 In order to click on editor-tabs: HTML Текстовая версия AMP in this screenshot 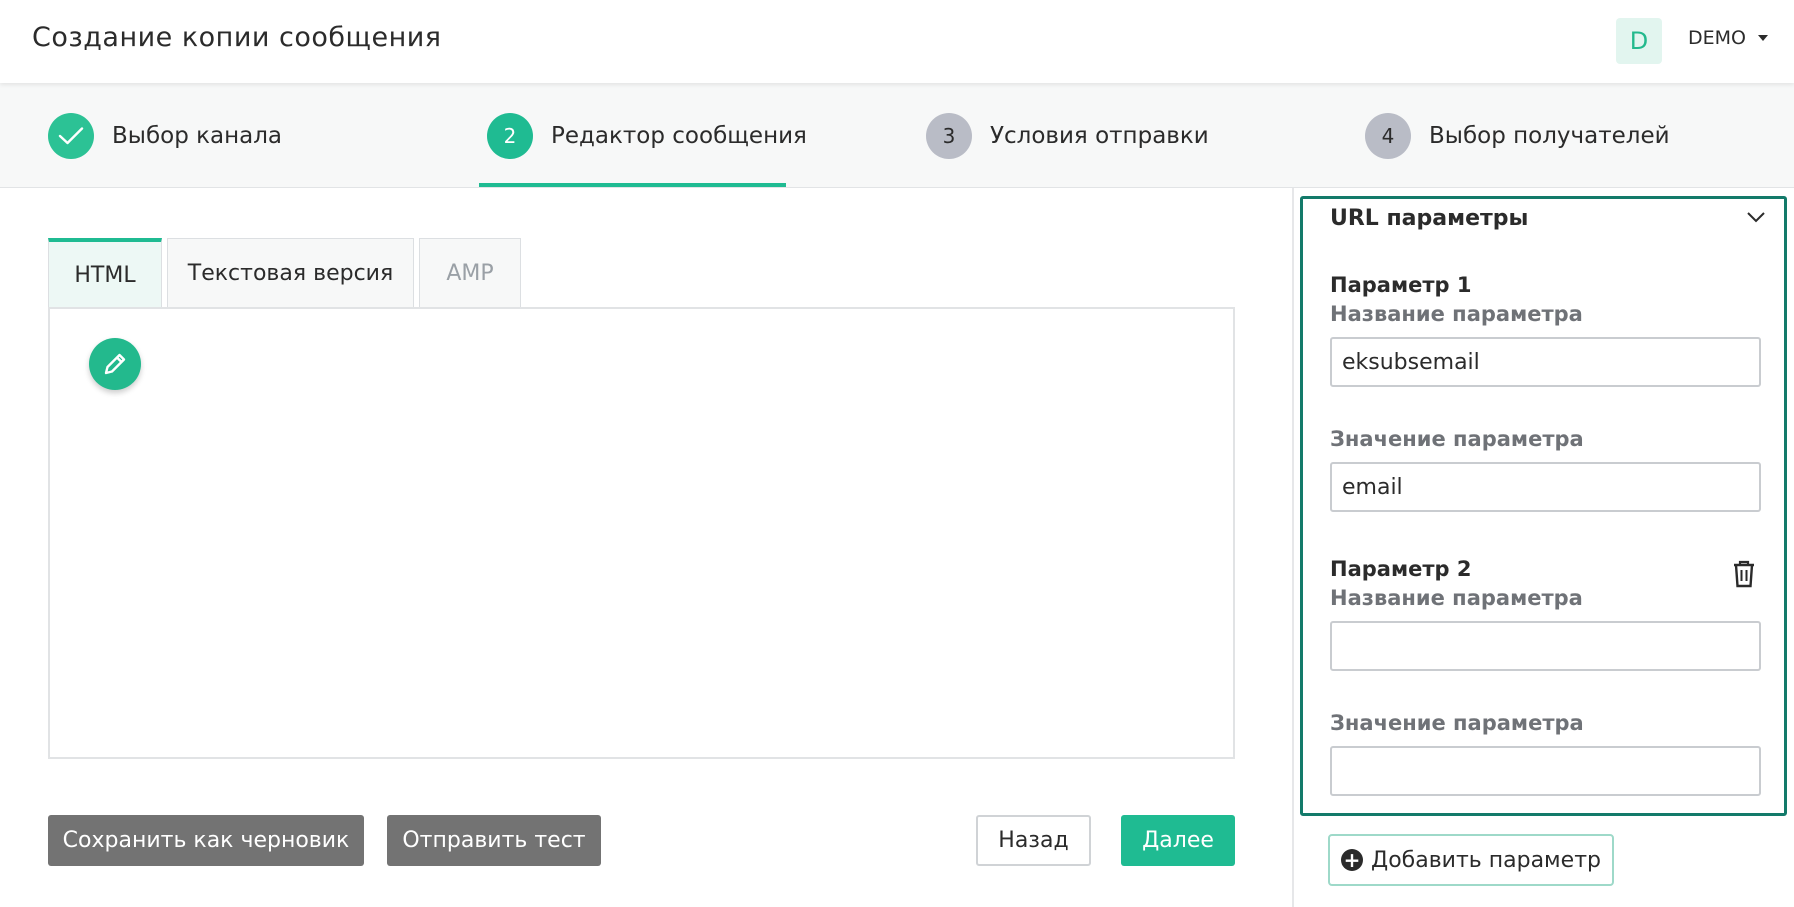, I will do `click(287, 273)`.